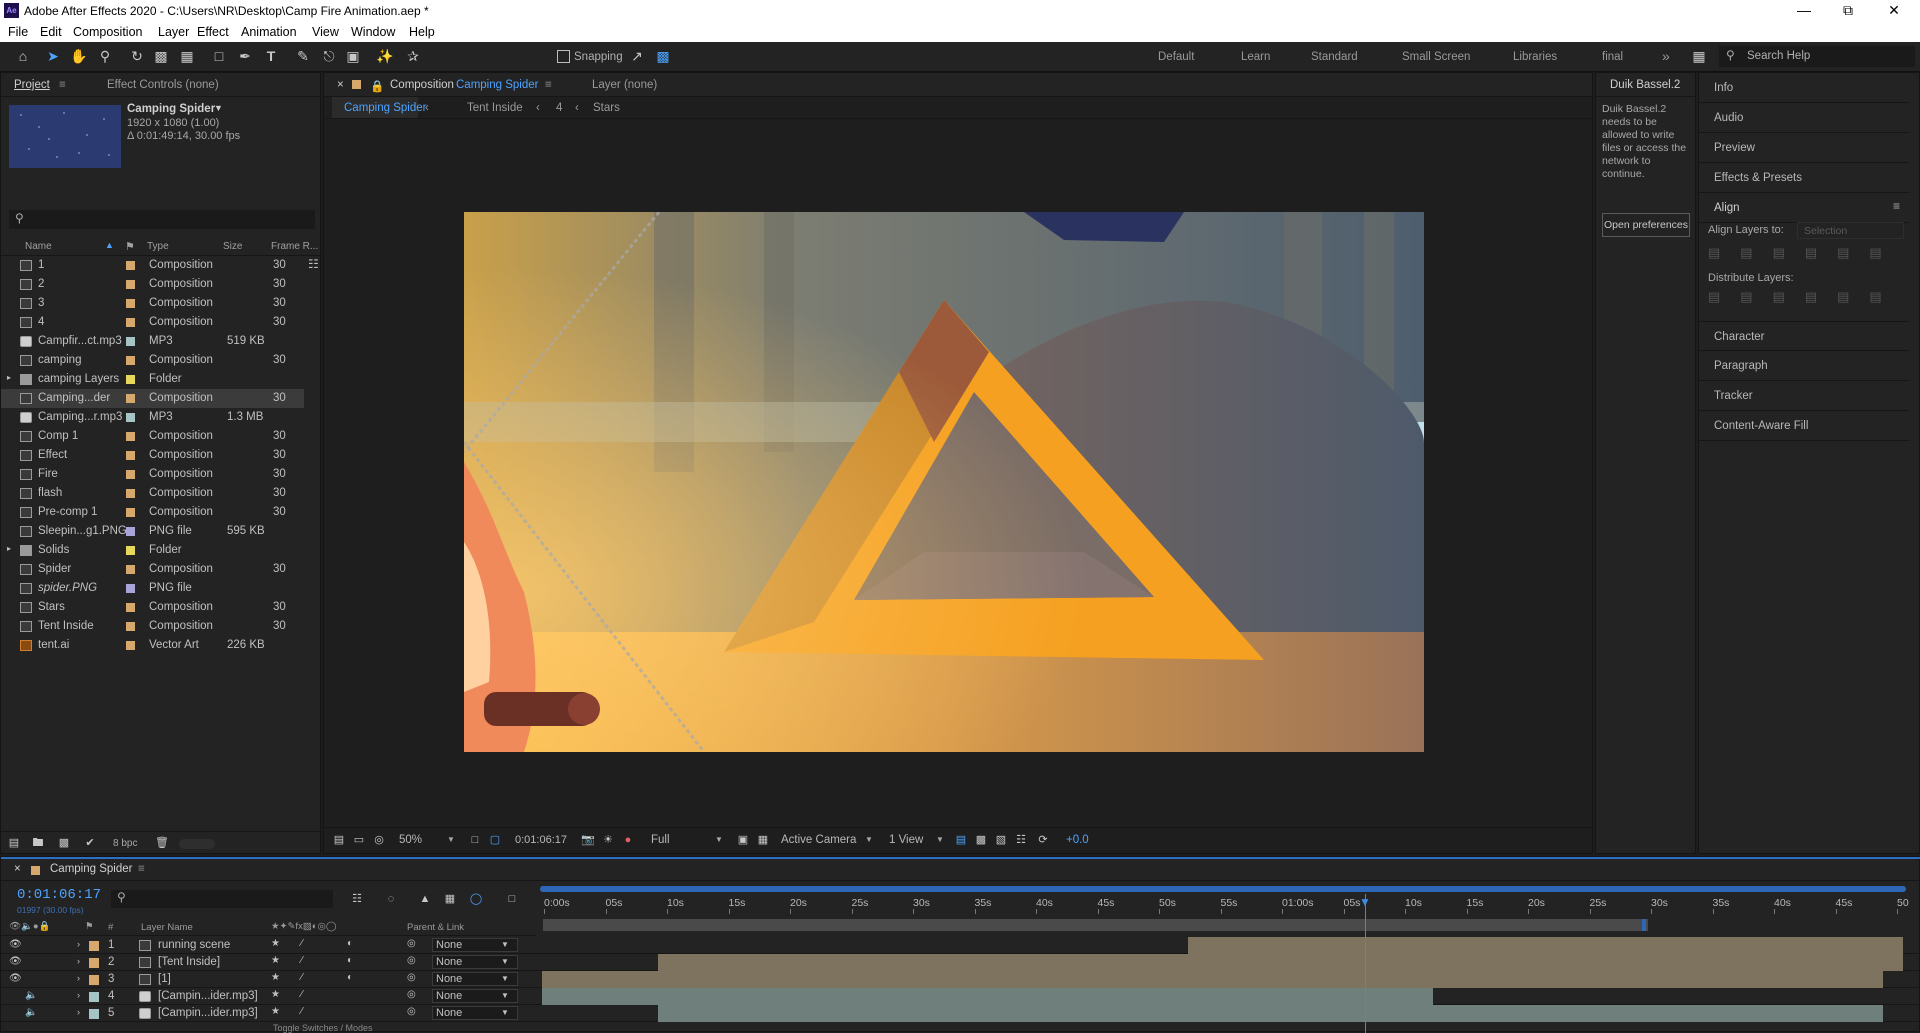 The image size is (1920, 1033). Describe the element at coordinates (152, 322) in the screenshot. I see `project-item: 4 Composition 30` at that location.